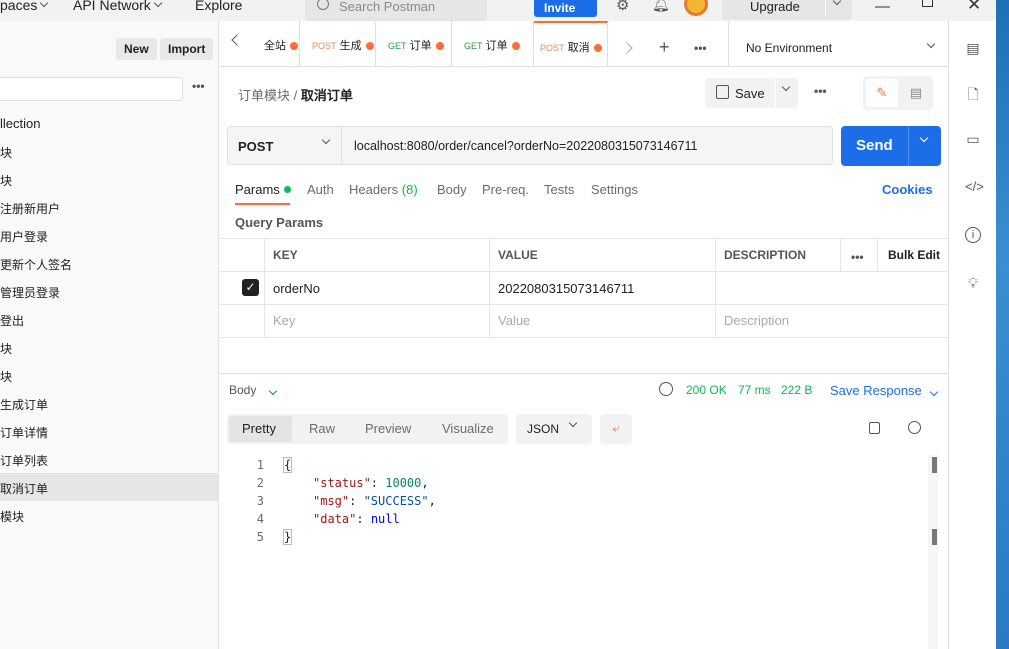 This screenshot has height=649, width=1009. Describe the element at coordinates (916, 93) in the screenshot. I see `comment-icon: ▤` at that location.